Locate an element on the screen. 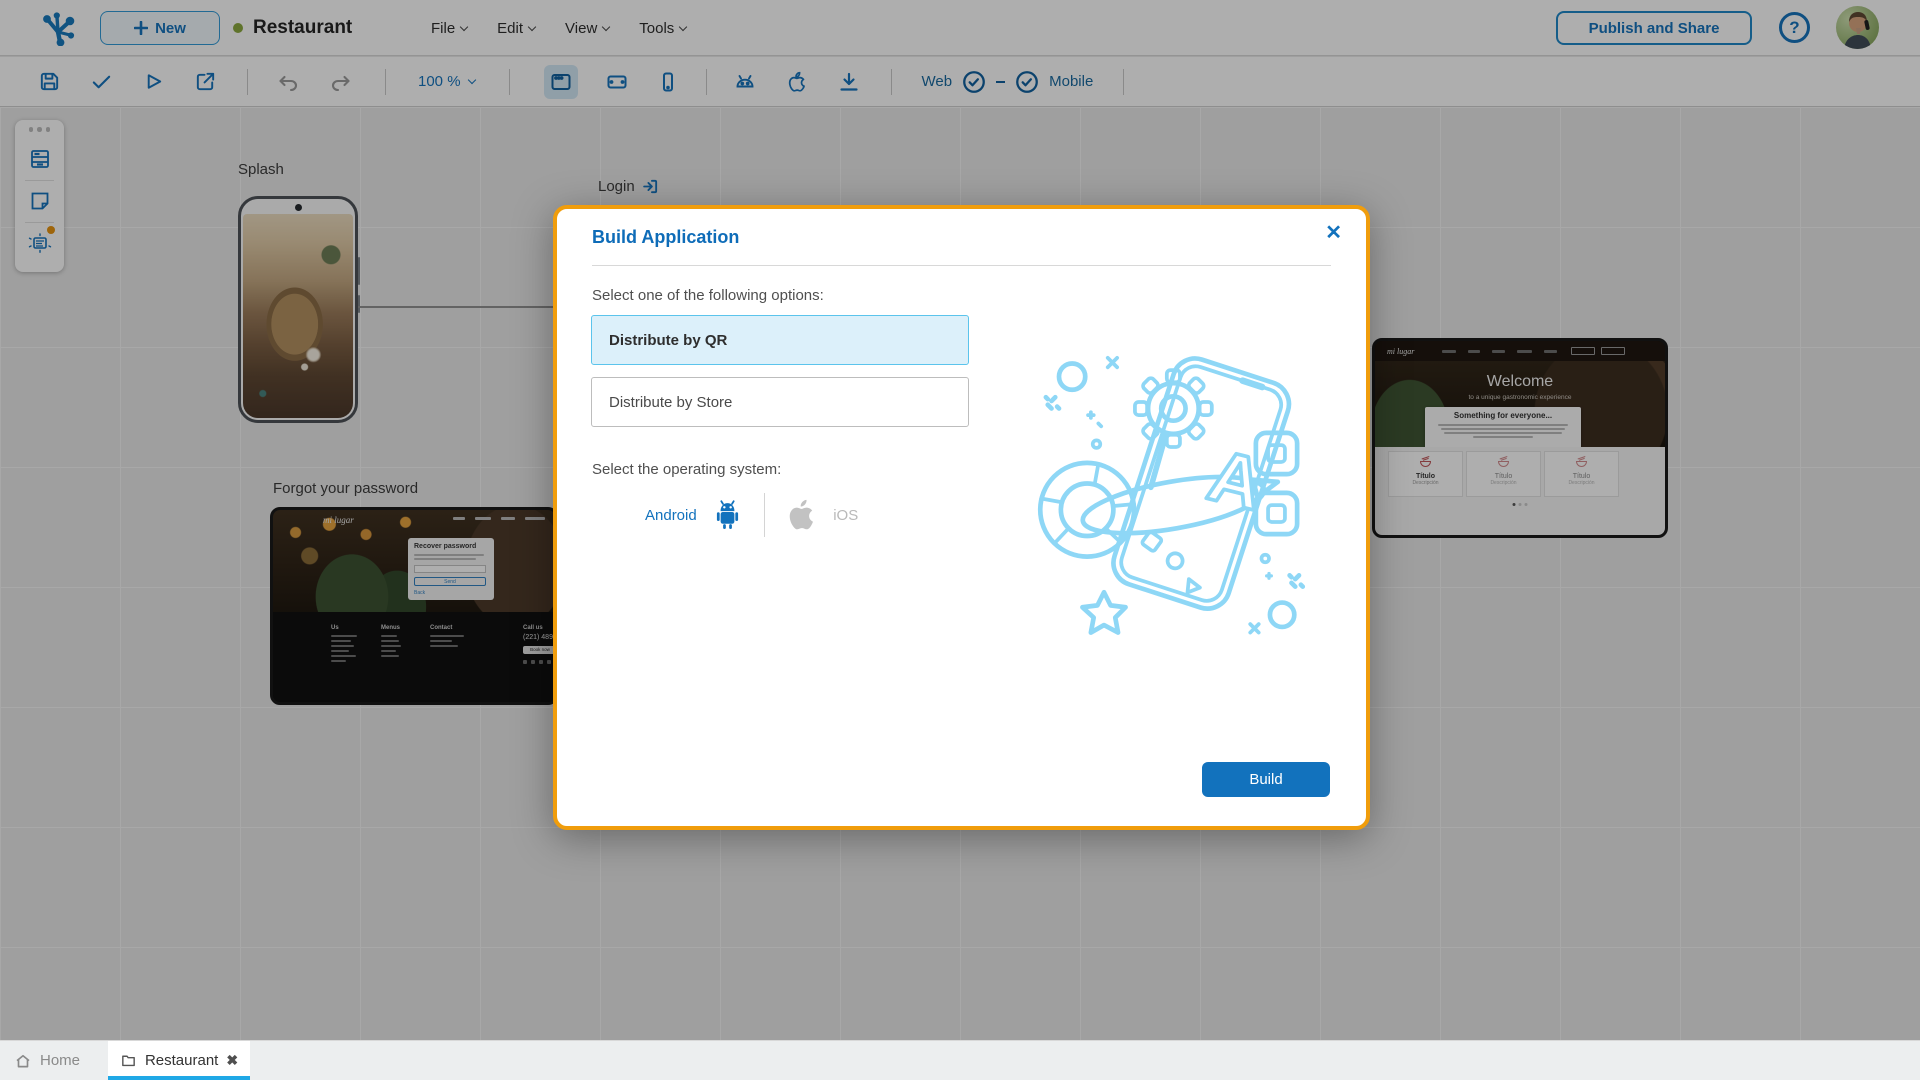 This screenshot has width=1920, height=1080. build-button-label: Build is located at coordinates (1266, 779).